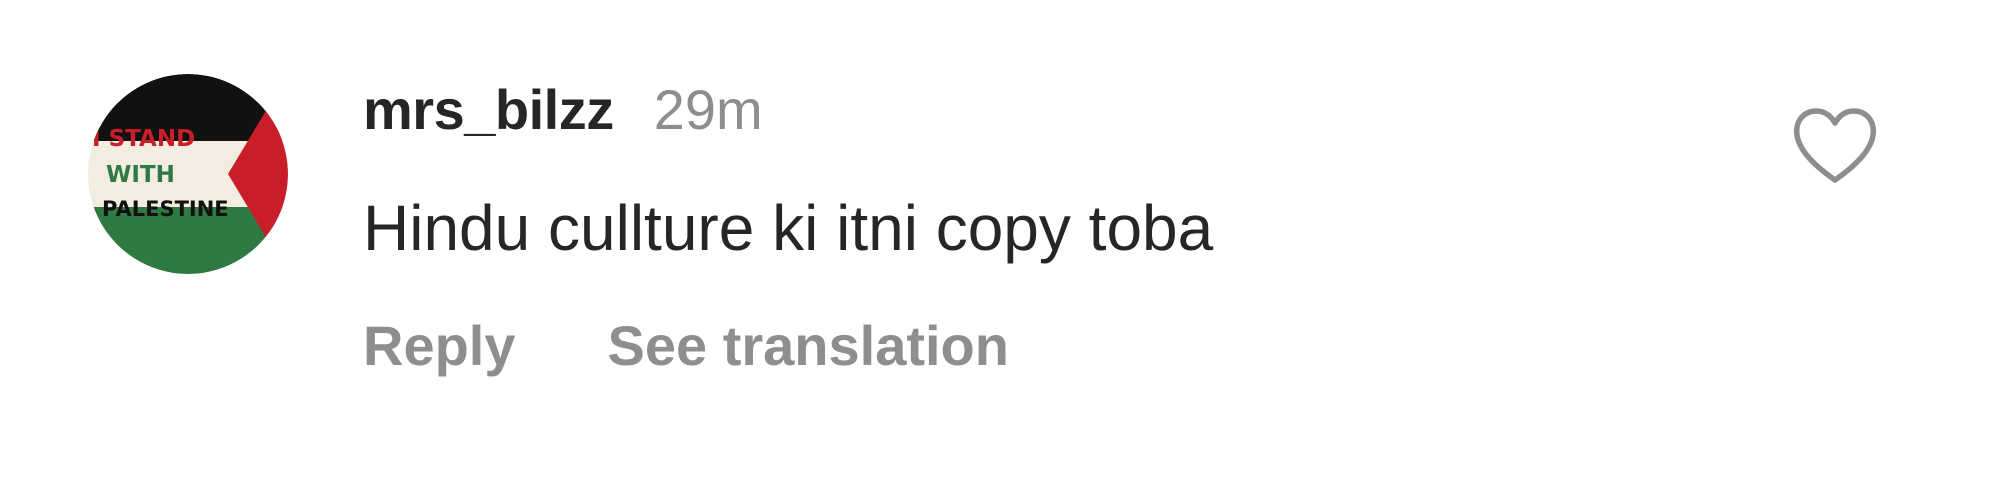 This screenshot has width=2000, height=500. I want to click on heart-outline-icon, so click(1835, 145).